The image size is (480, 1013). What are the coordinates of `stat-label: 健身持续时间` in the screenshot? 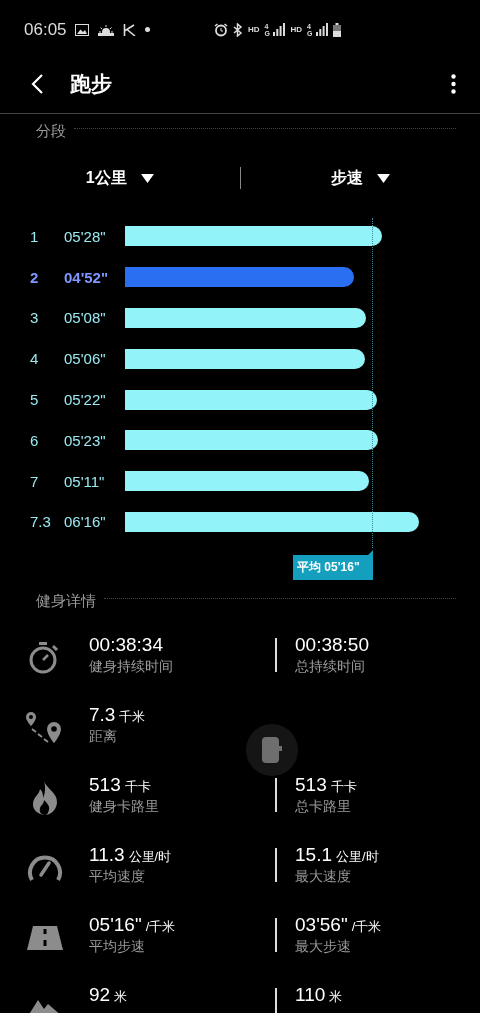 It's located at (131, 667).